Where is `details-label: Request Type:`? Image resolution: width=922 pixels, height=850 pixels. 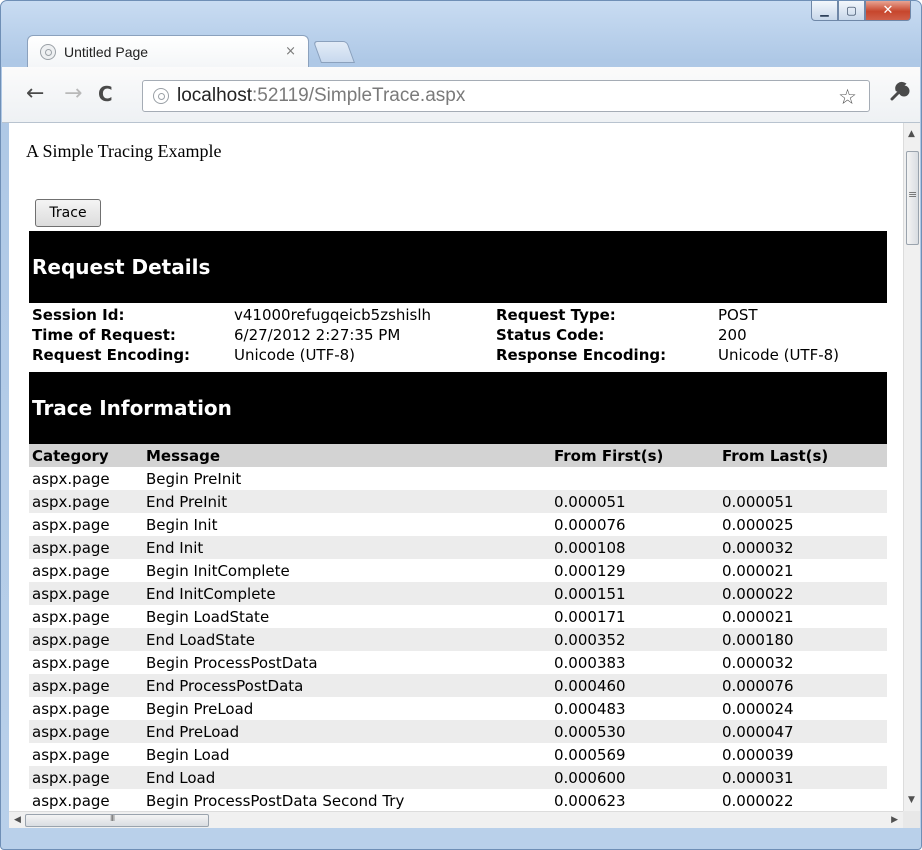
details-label: Request Type: is located at coordinates (556, 314).